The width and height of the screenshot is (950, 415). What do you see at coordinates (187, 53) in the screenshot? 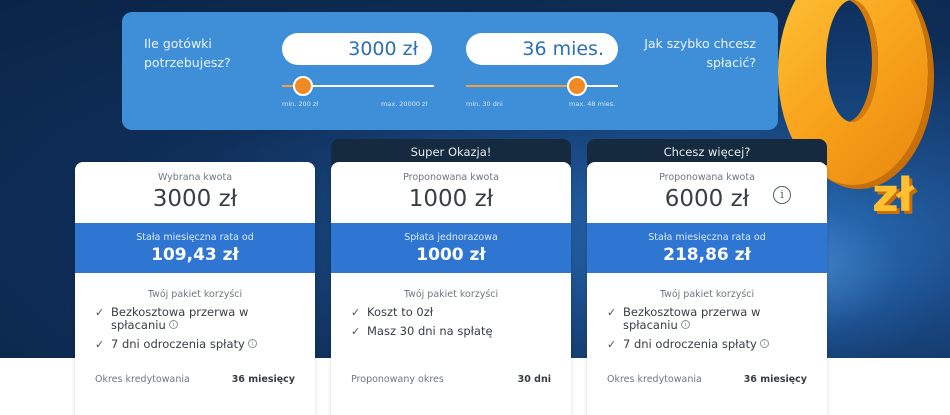
I see `amount-question: Ile gotówki potrzebujesz?` at bounding box center [187, 53].